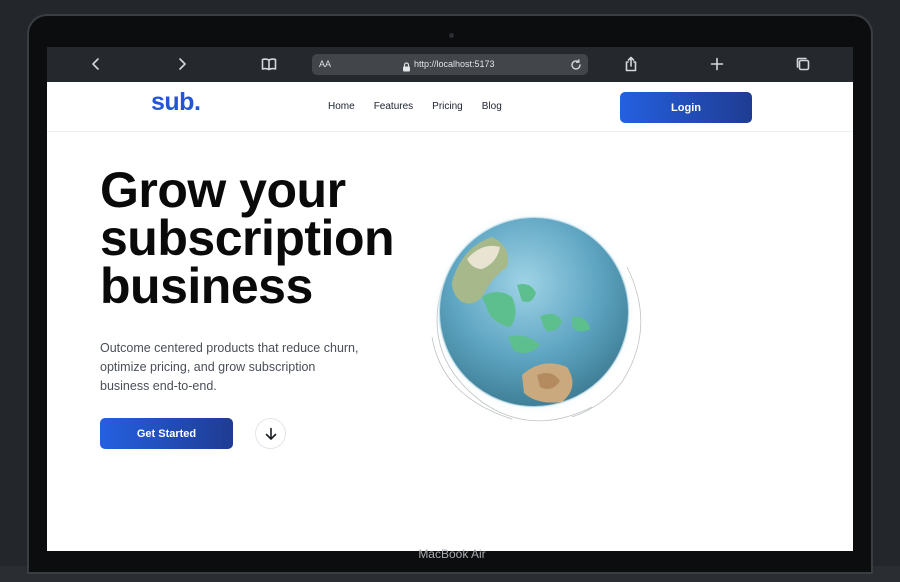 The image size is (900, 582). I want to click on scroll-down-button, so click(270, 433).